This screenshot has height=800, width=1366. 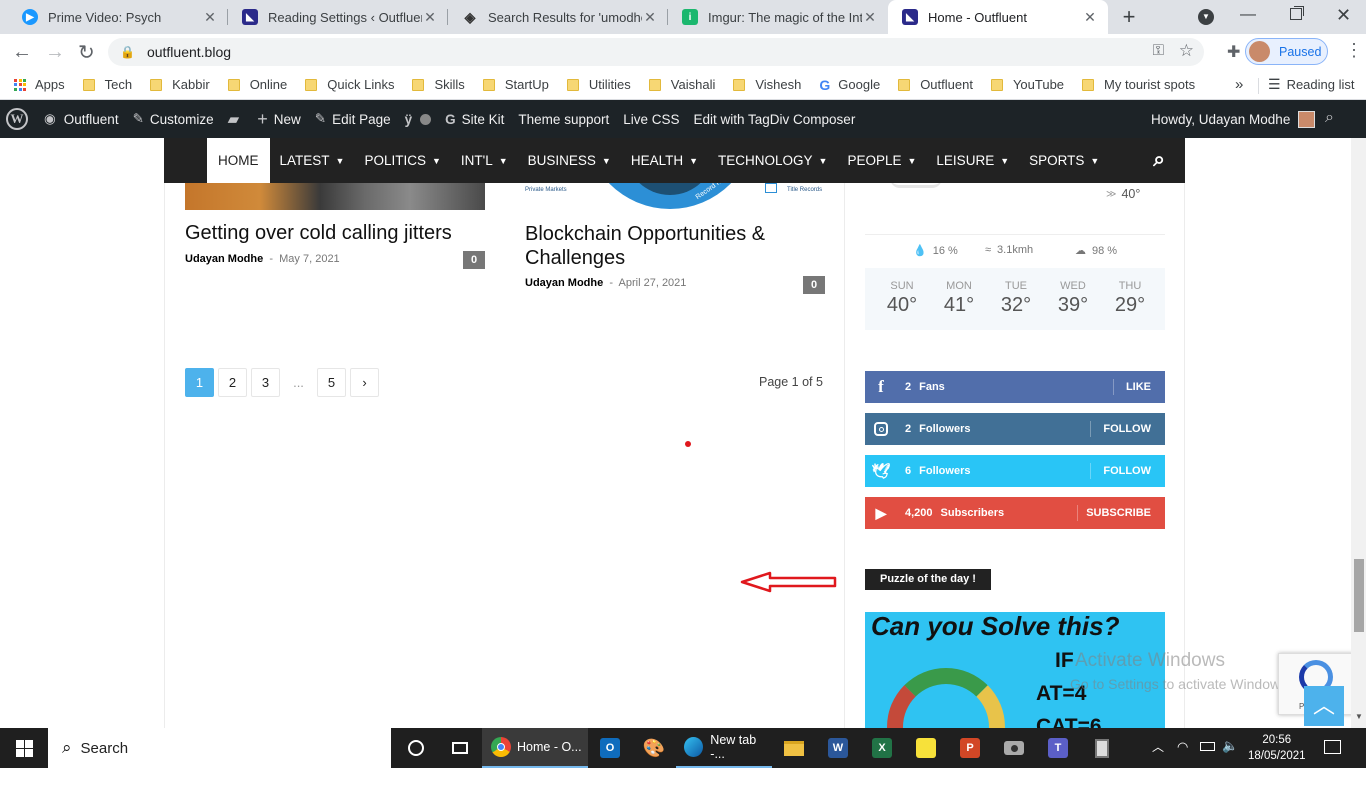 What do you see at coordinates (438, 84) in the screenshot?
I see `bookmark-skills: Skills` at bounding box center [438, 84].